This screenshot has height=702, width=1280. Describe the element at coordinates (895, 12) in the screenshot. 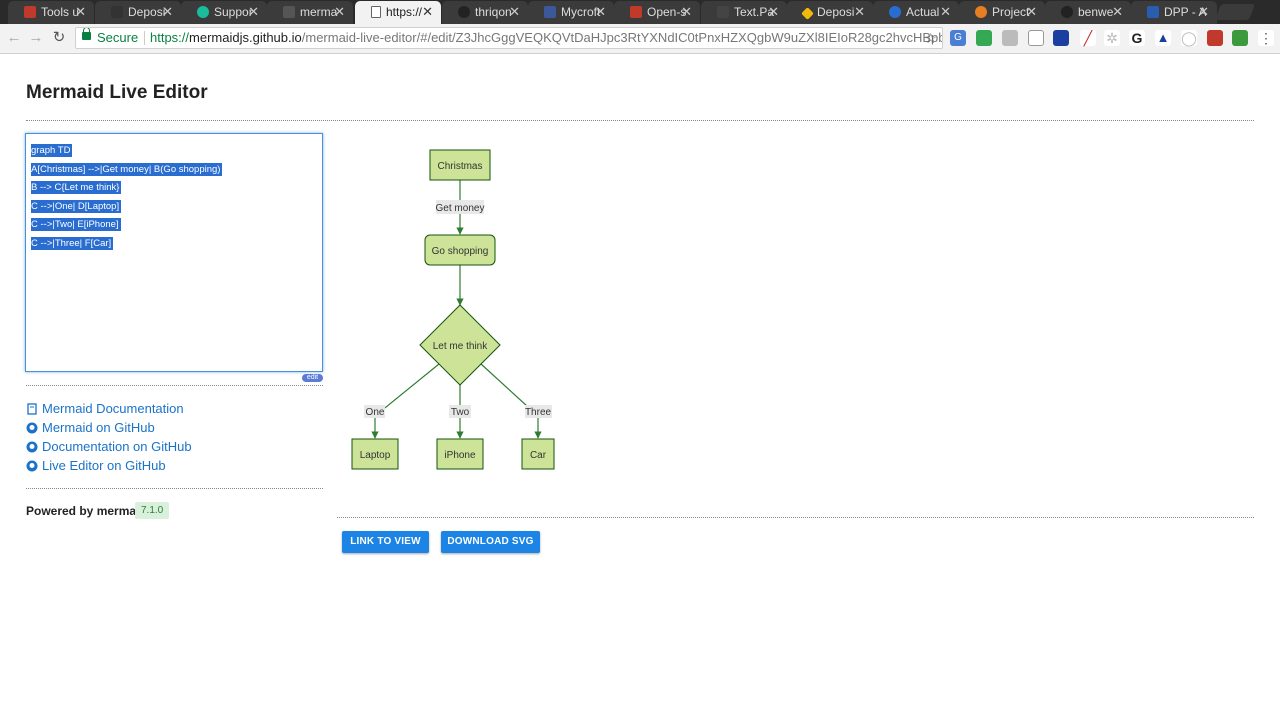

I see `globe-icon` at that location.